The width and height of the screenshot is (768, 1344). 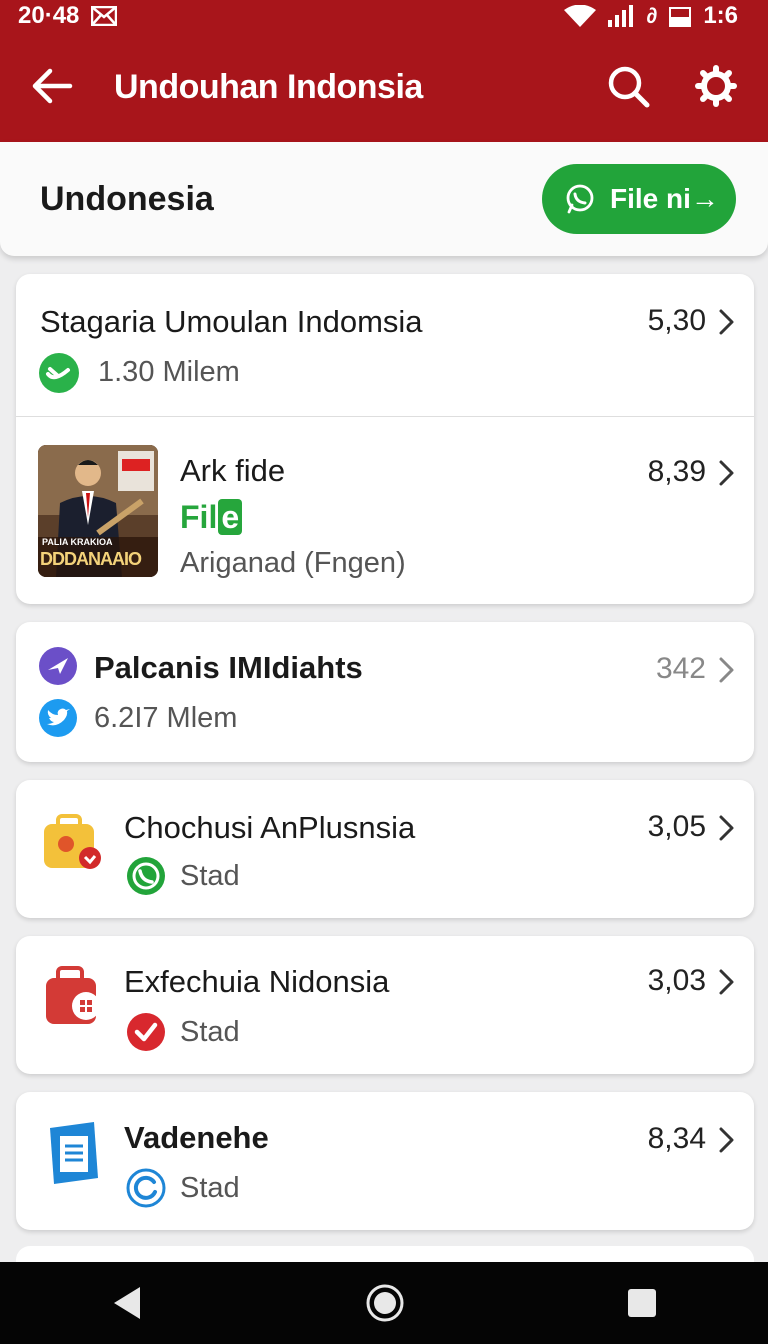 I want to click on status-bar: 20·48 ∂ 1:6, so click(x=384, y=16).